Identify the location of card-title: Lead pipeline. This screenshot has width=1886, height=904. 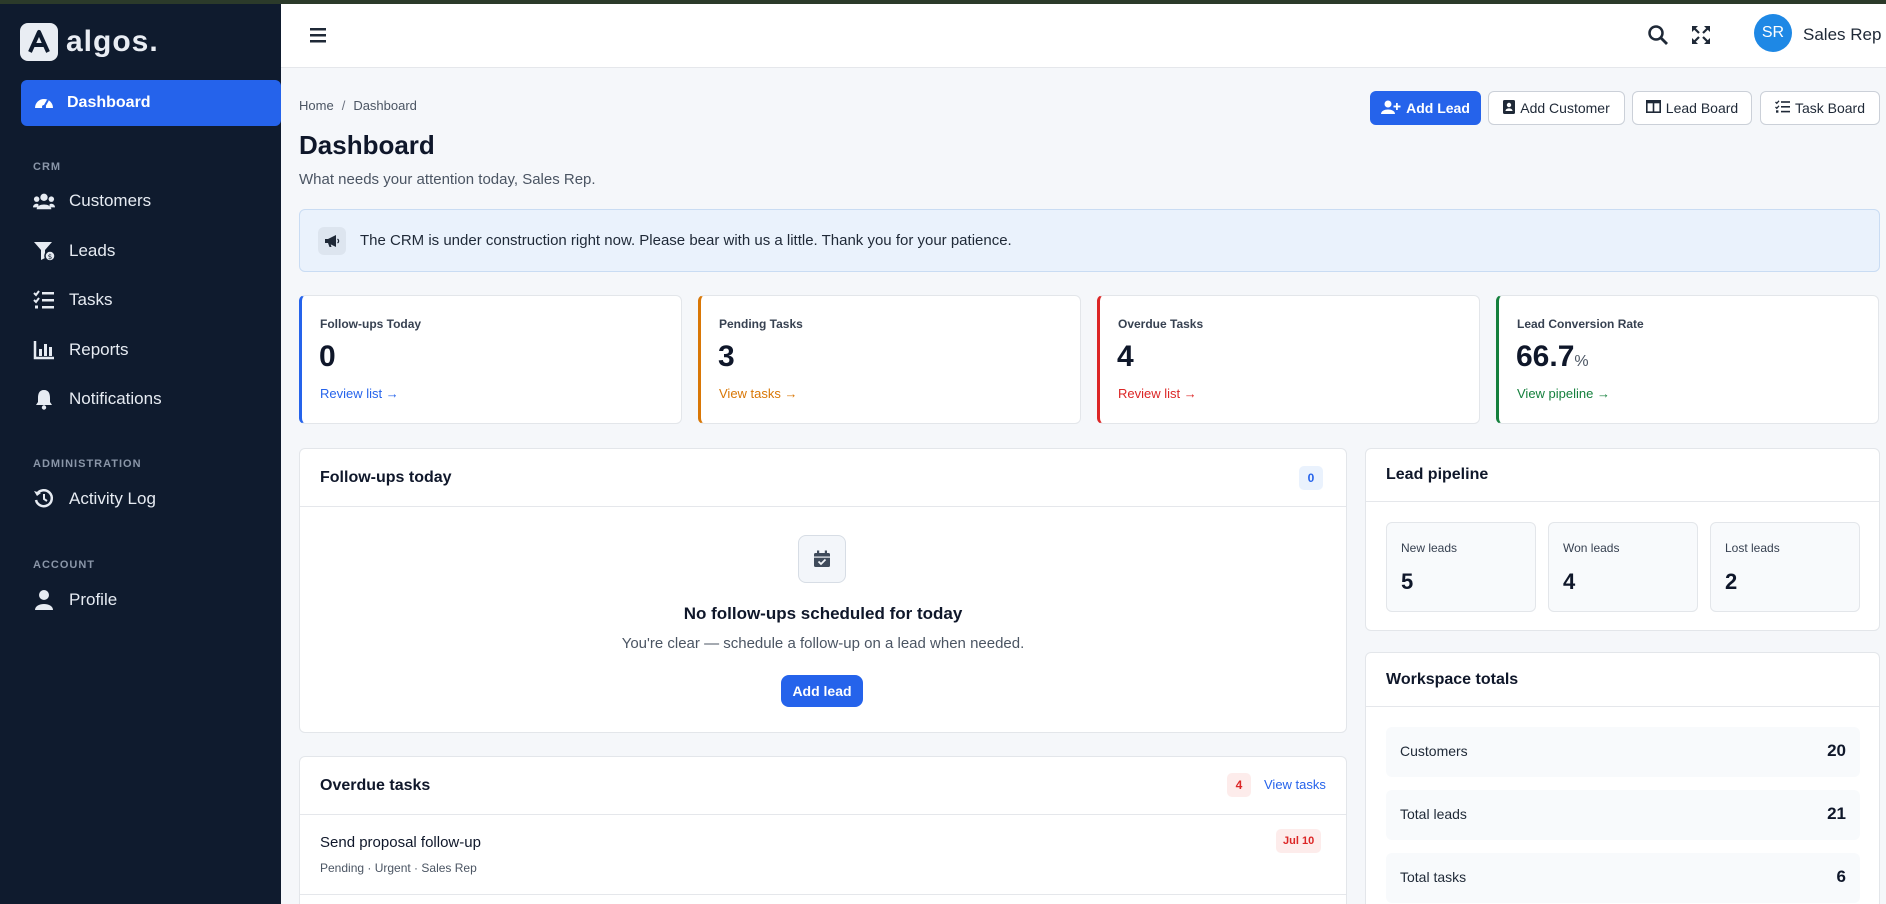
(1437, 474).